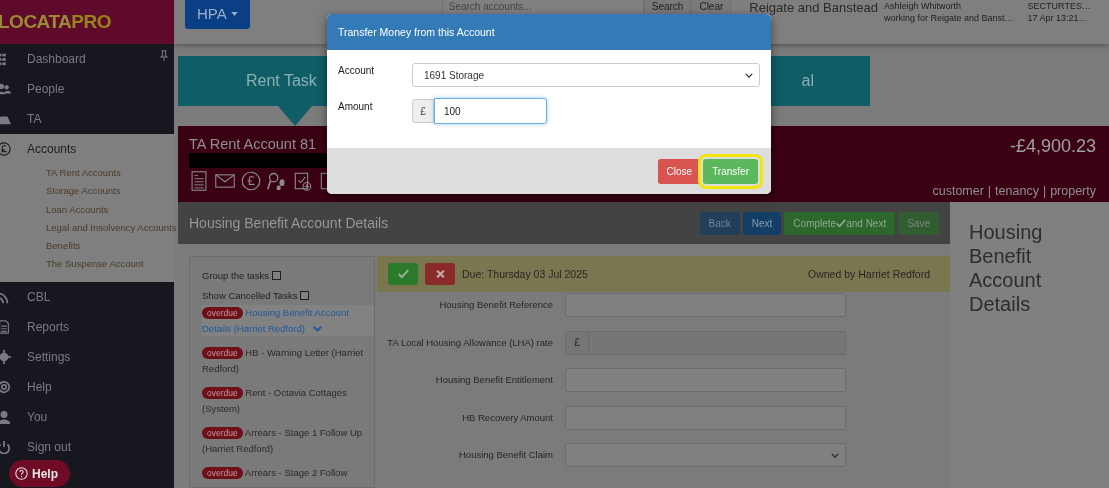  I want to click on field-label: Housing Benefit Claim, so click(505, 454).